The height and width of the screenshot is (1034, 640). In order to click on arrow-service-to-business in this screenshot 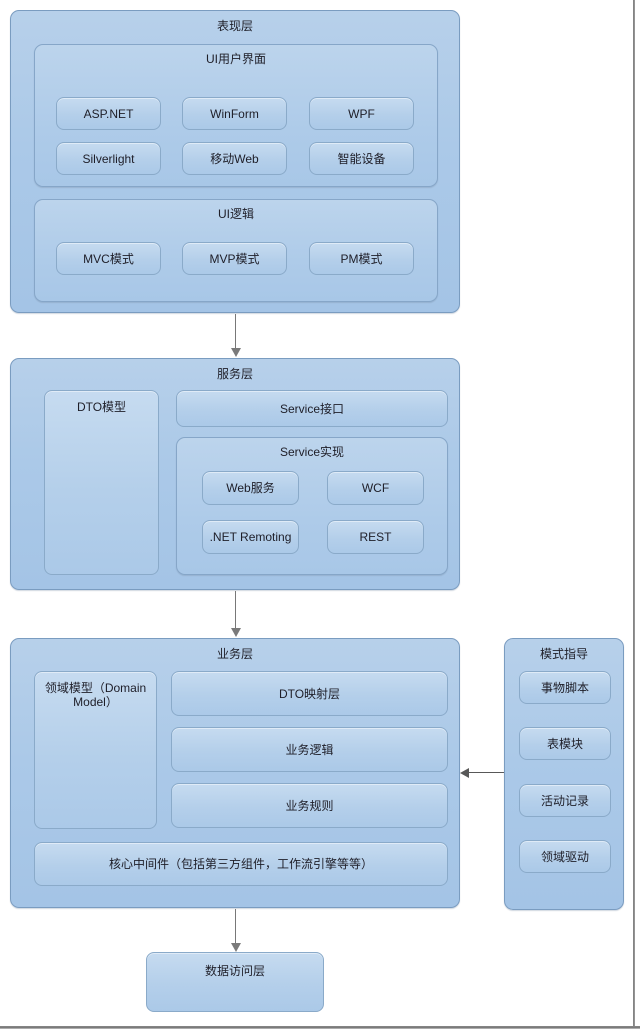, I will do `click(236, 614)`.